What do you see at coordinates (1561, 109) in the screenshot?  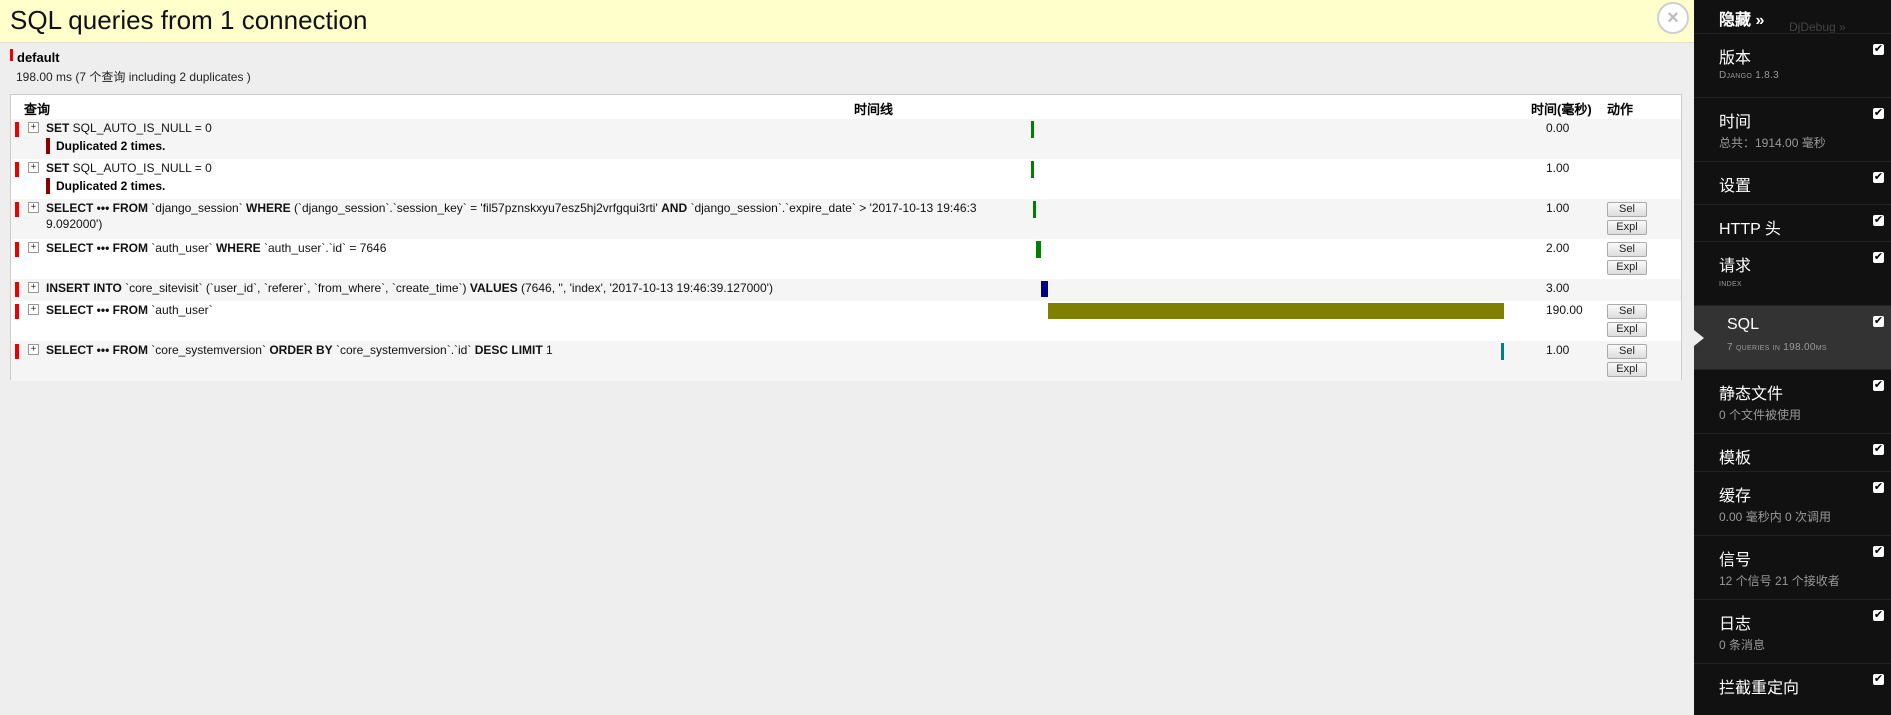 I see `column-header-time: 时间(毫秒)` at bounding box center [1561, 109].